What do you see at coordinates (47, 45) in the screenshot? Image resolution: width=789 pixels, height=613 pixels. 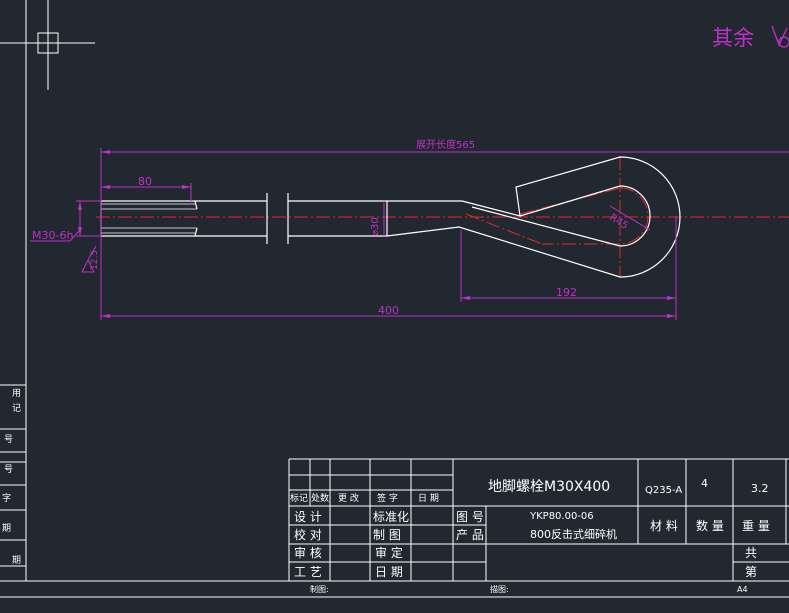 I see `crosshair-cursor-icon` at bounding box center [47, 45].